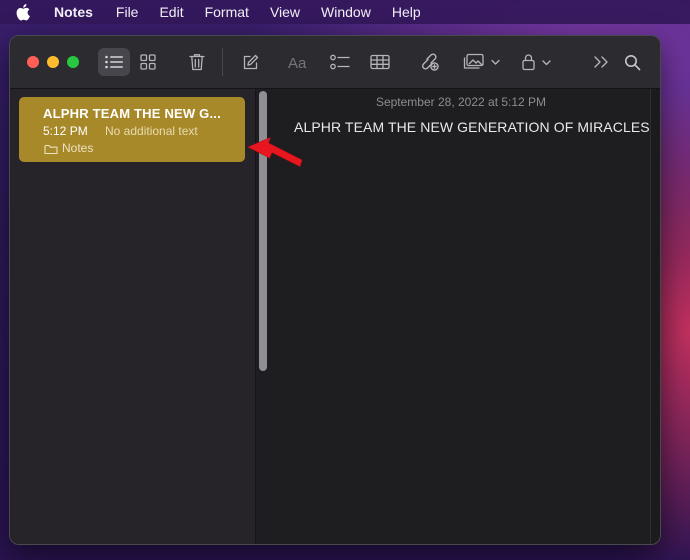 Image resolution: width=690 pixels, height=560 pixels. I want to click on more-icon, so click(601, 62).